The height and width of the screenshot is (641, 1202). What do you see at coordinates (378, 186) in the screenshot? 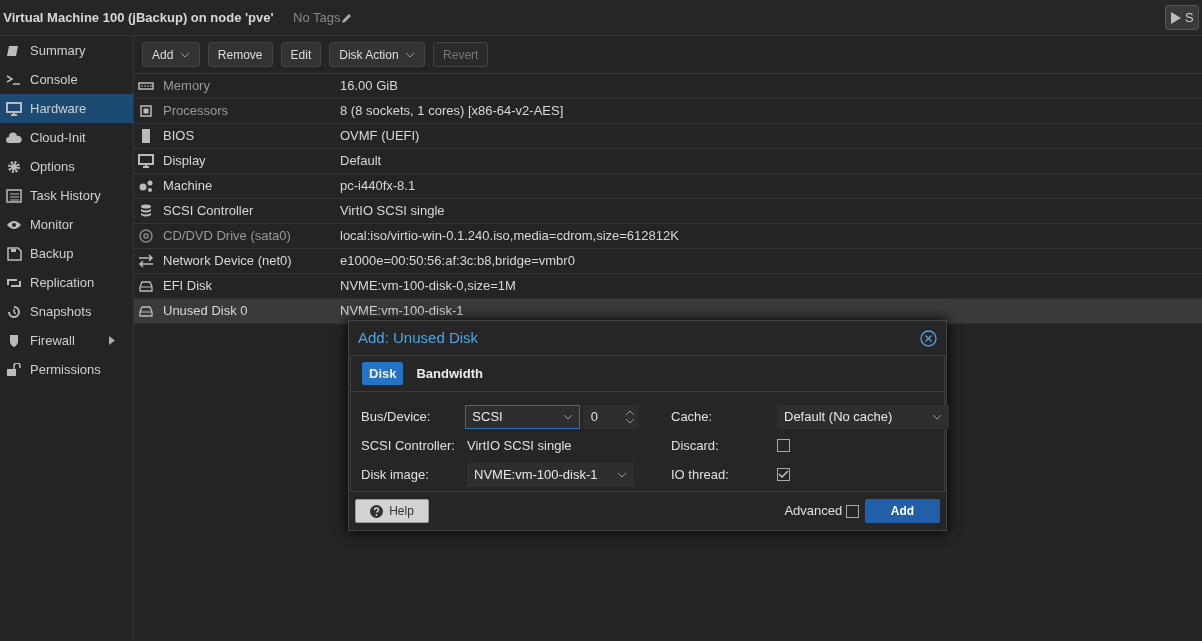
I see `table-cell-text: pc-i440fx-8.1` at bounding box center [378, 186].